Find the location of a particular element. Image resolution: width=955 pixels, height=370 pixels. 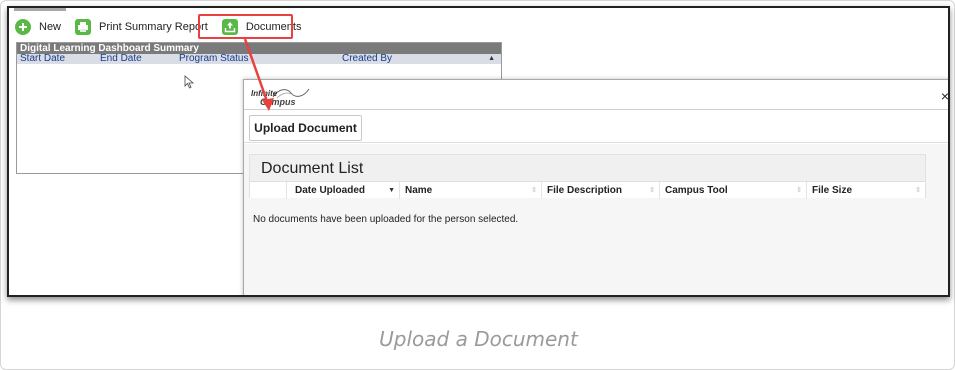

column-campus-tool-label: Campus Tool is located at coordinates (696, 190).